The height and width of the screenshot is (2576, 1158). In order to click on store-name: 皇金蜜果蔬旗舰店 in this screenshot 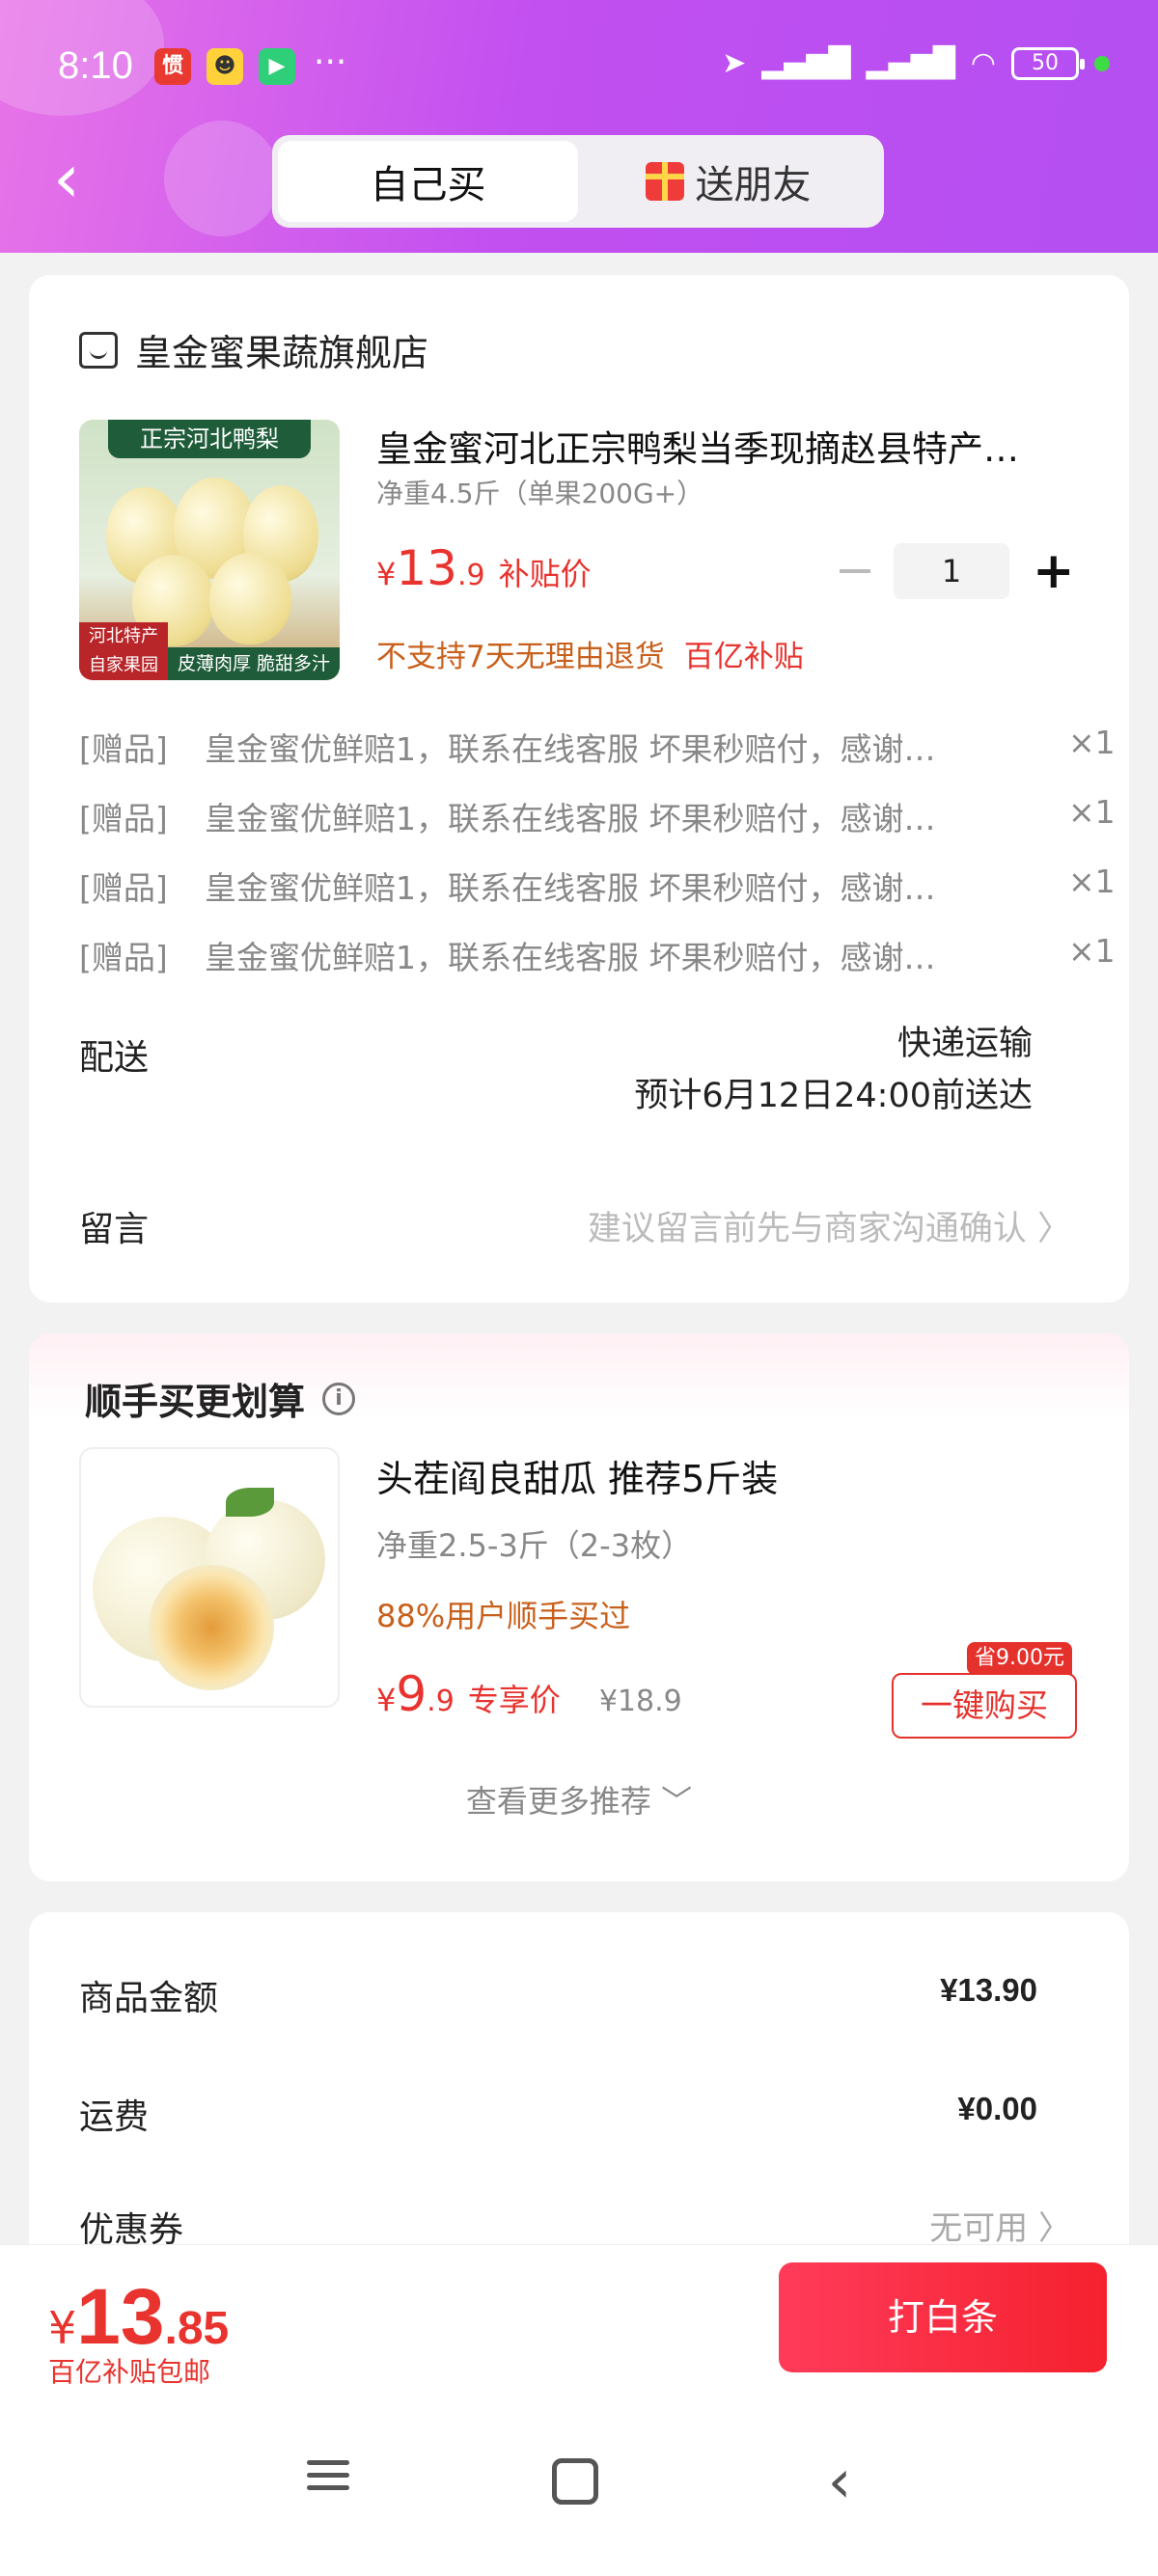, I will do `click(282, 353)`.